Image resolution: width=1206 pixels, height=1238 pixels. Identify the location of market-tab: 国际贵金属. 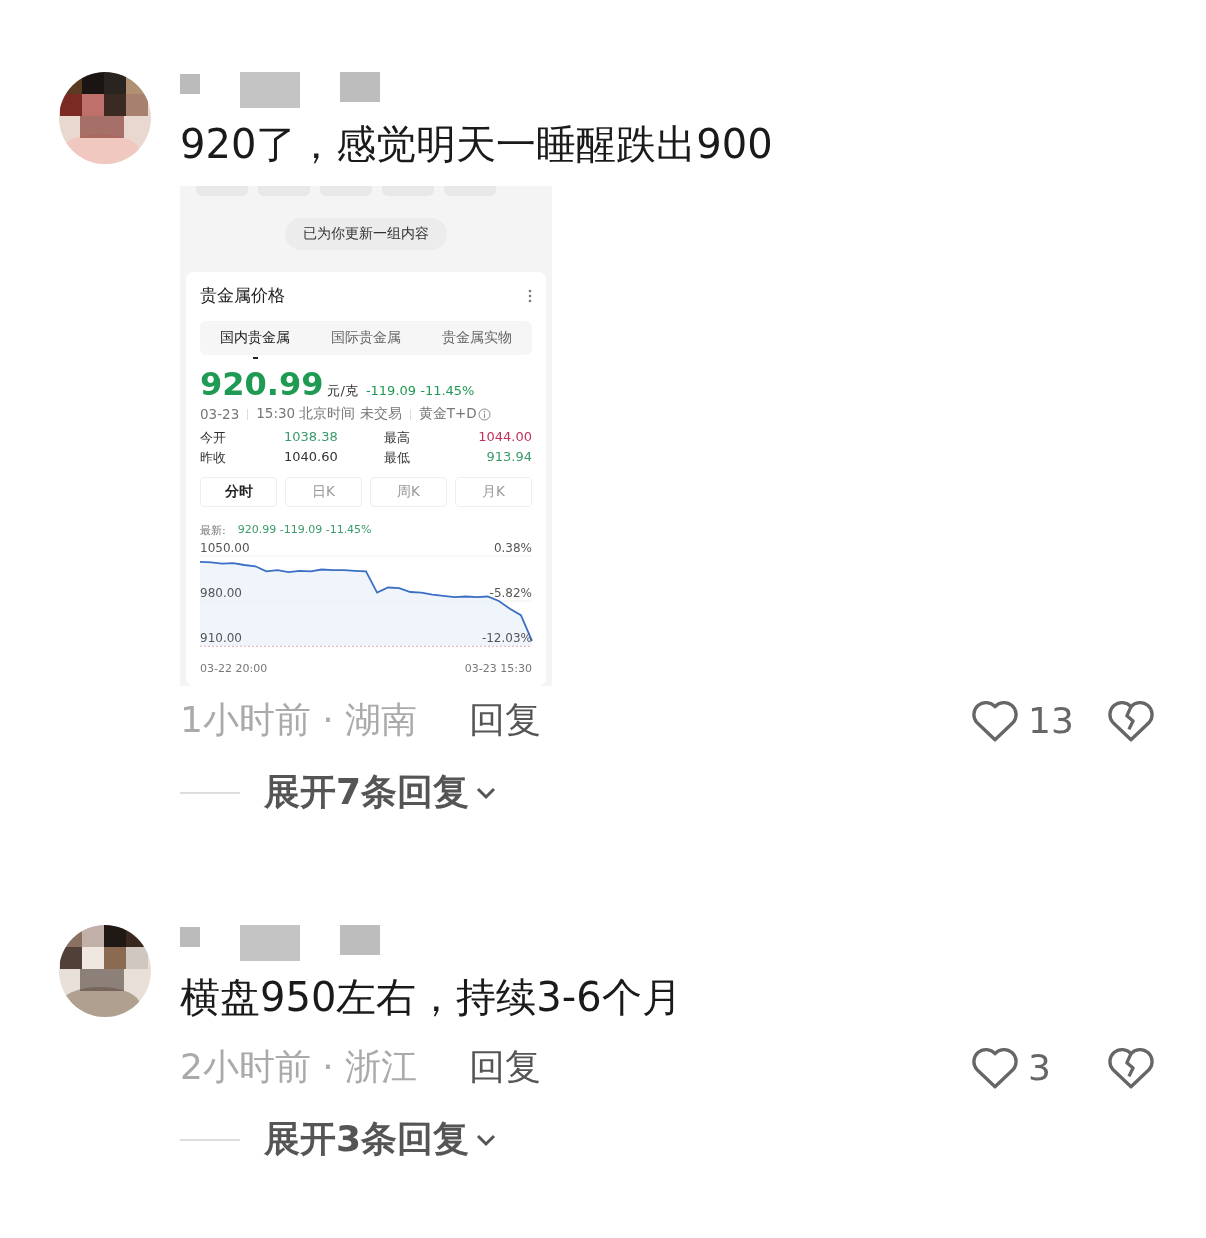
(366, 338).